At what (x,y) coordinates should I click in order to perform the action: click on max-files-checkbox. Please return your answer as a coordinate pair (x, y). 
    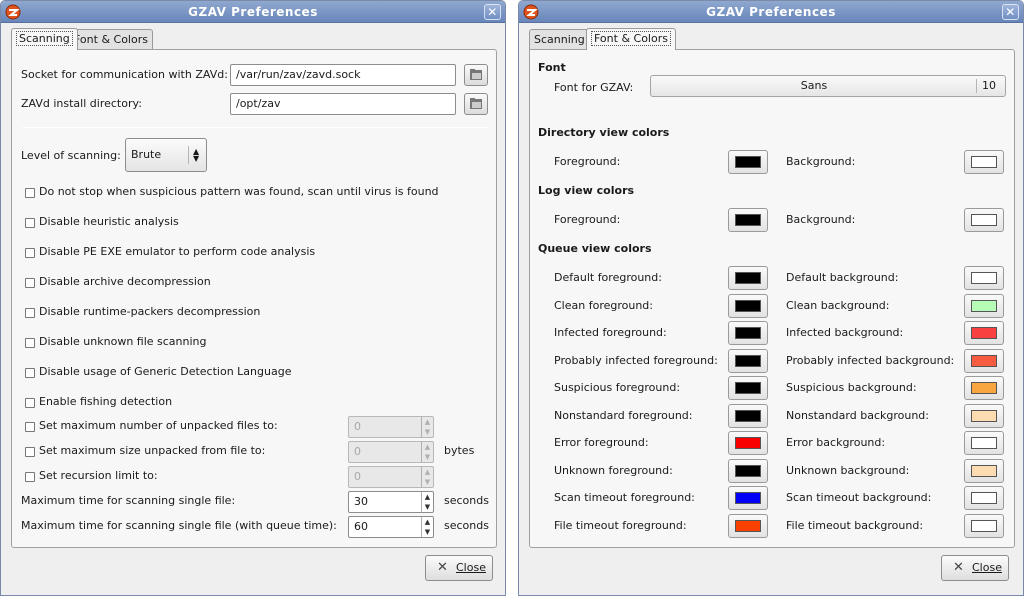
    Looking at the image, I should click on (30, 427).